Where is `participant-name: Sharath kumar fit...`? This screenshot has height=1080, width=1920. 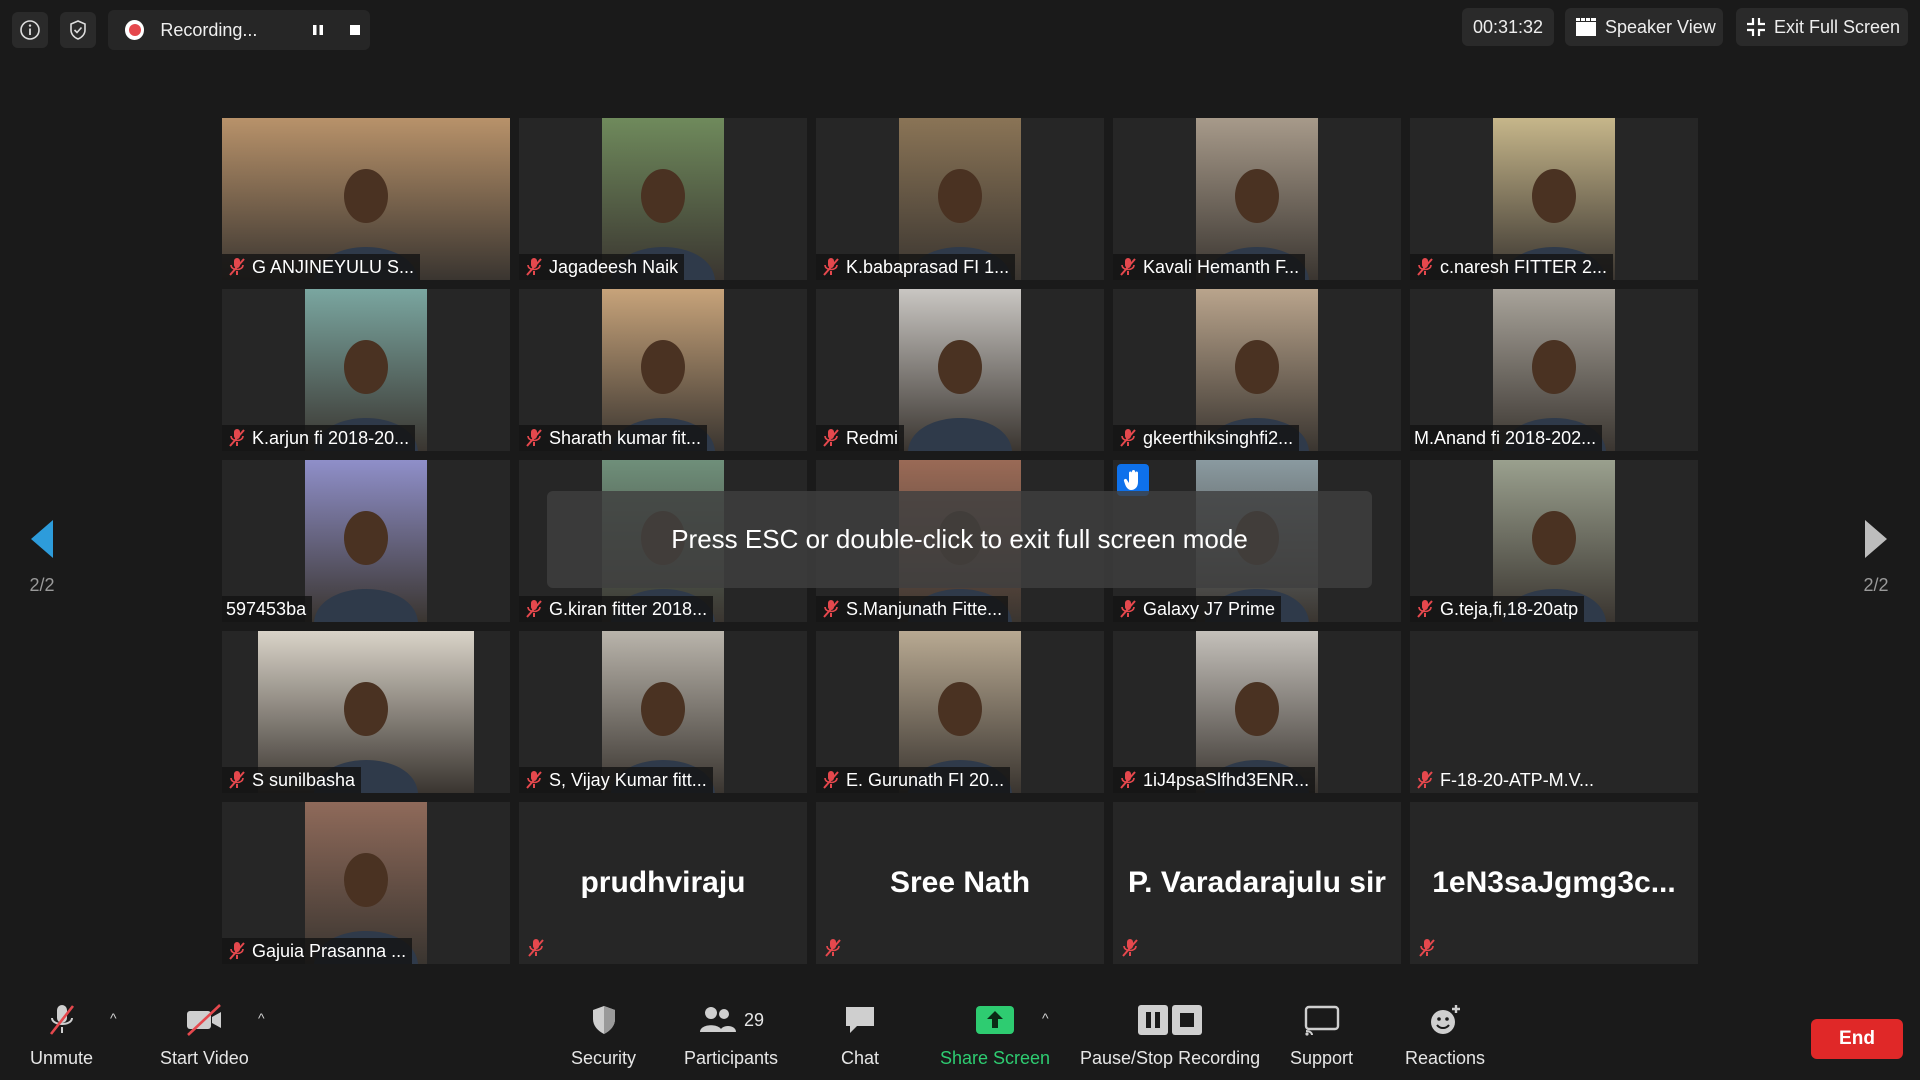 participant-name: Sharath kumar fit... is located at coordinates (625, 437).